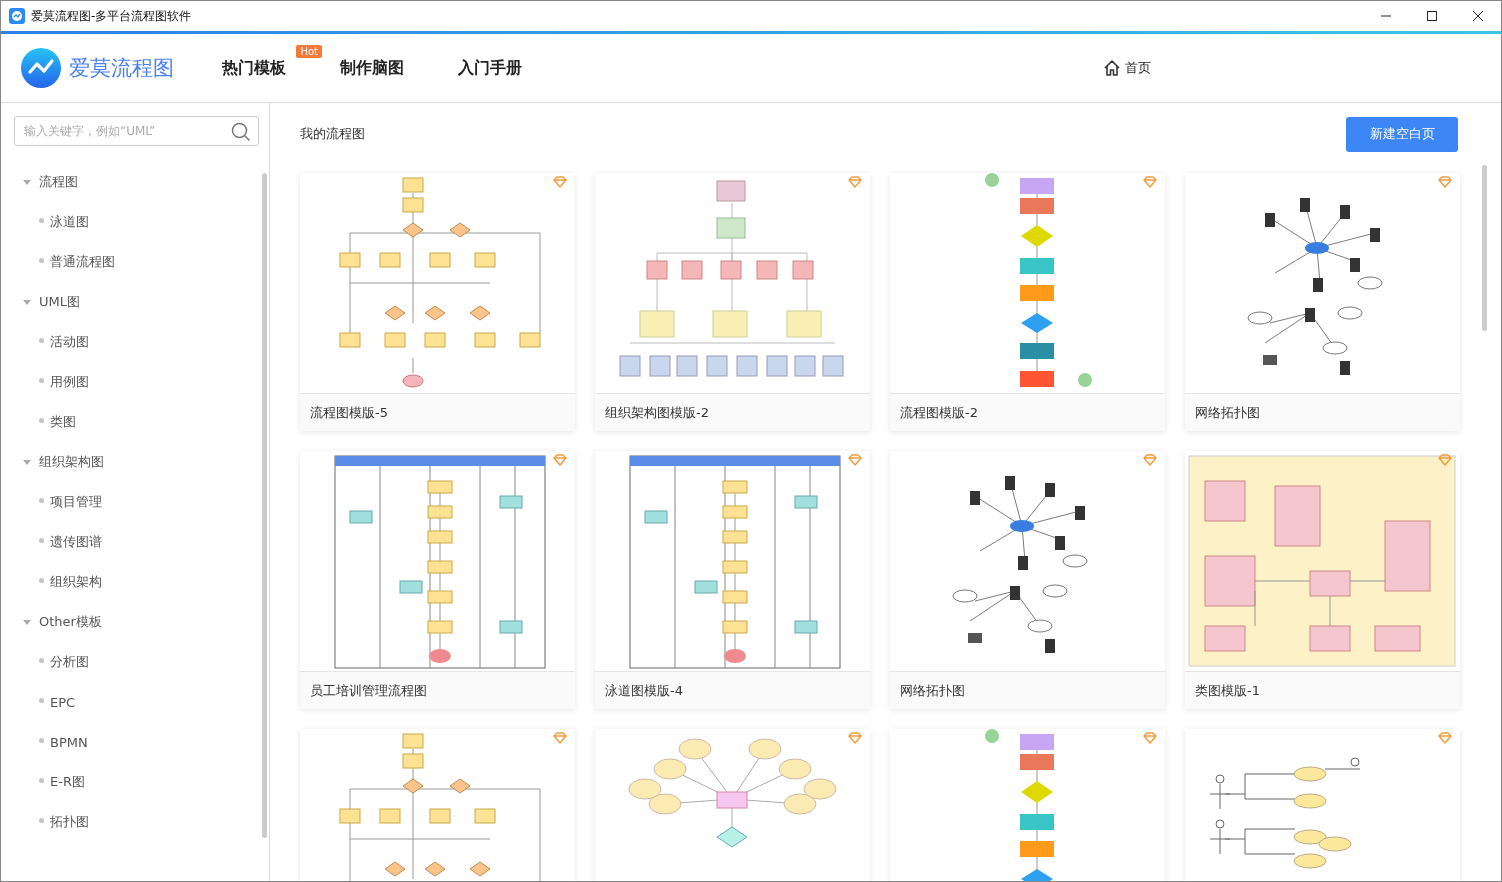 The image size is (1502, 882). Describe the element at coordinates (372, 68) in the screenshot. I see `nav-link: 制作脑图` at that location.